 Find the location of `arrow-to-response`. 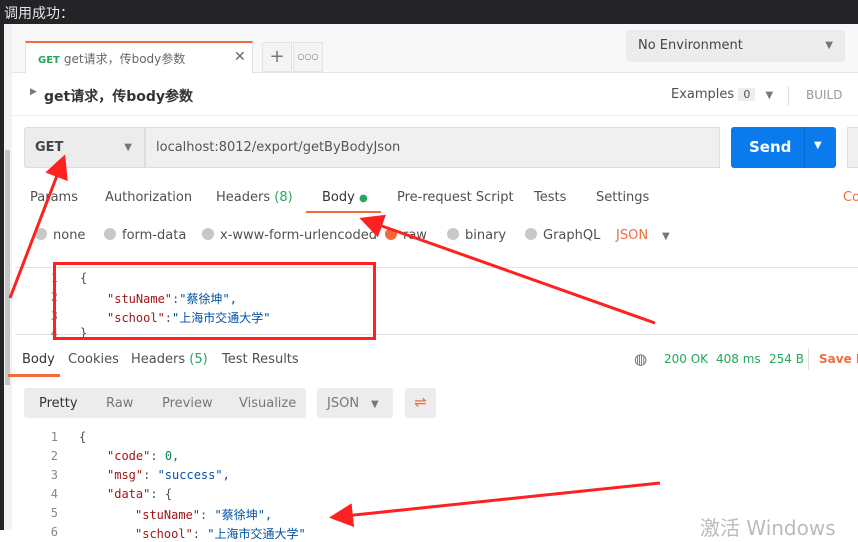

arrow-to-response is located at coordinates (495, 504).